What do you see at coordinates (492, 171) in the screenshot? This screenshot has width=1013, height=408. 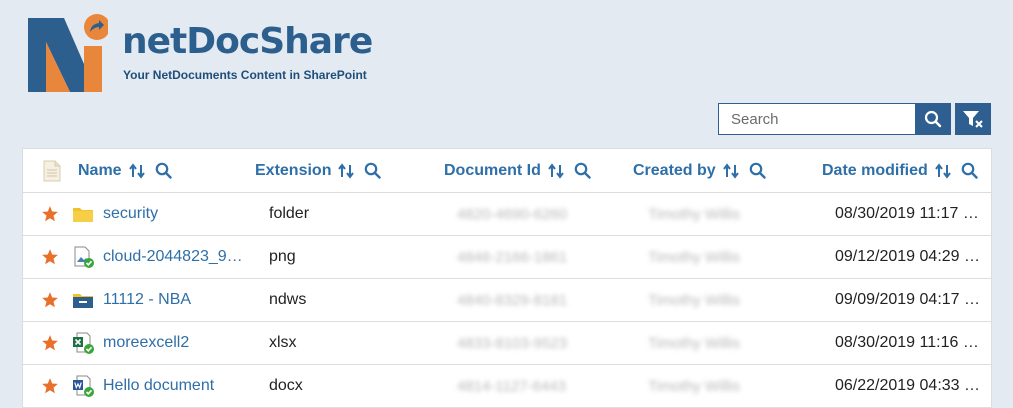 I see `column-label: Document Id` at bounding box center [492, 171].